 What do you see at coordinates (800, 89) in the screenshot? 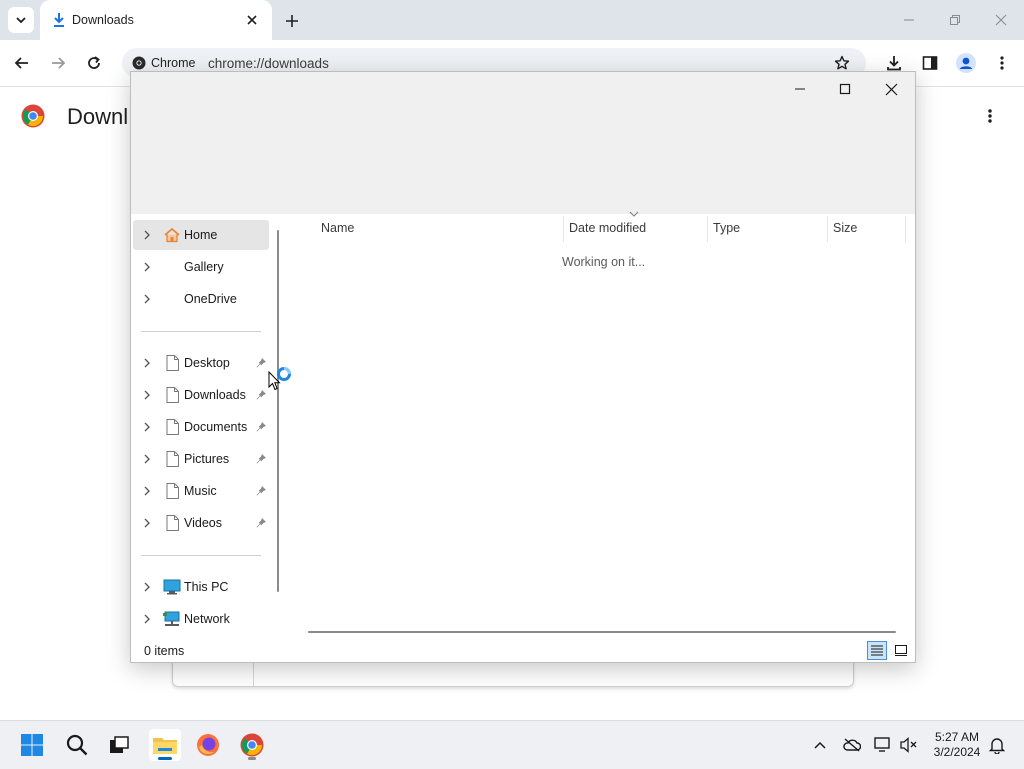
I see `dialog-minimize-button` at bounding box center [800, 89].